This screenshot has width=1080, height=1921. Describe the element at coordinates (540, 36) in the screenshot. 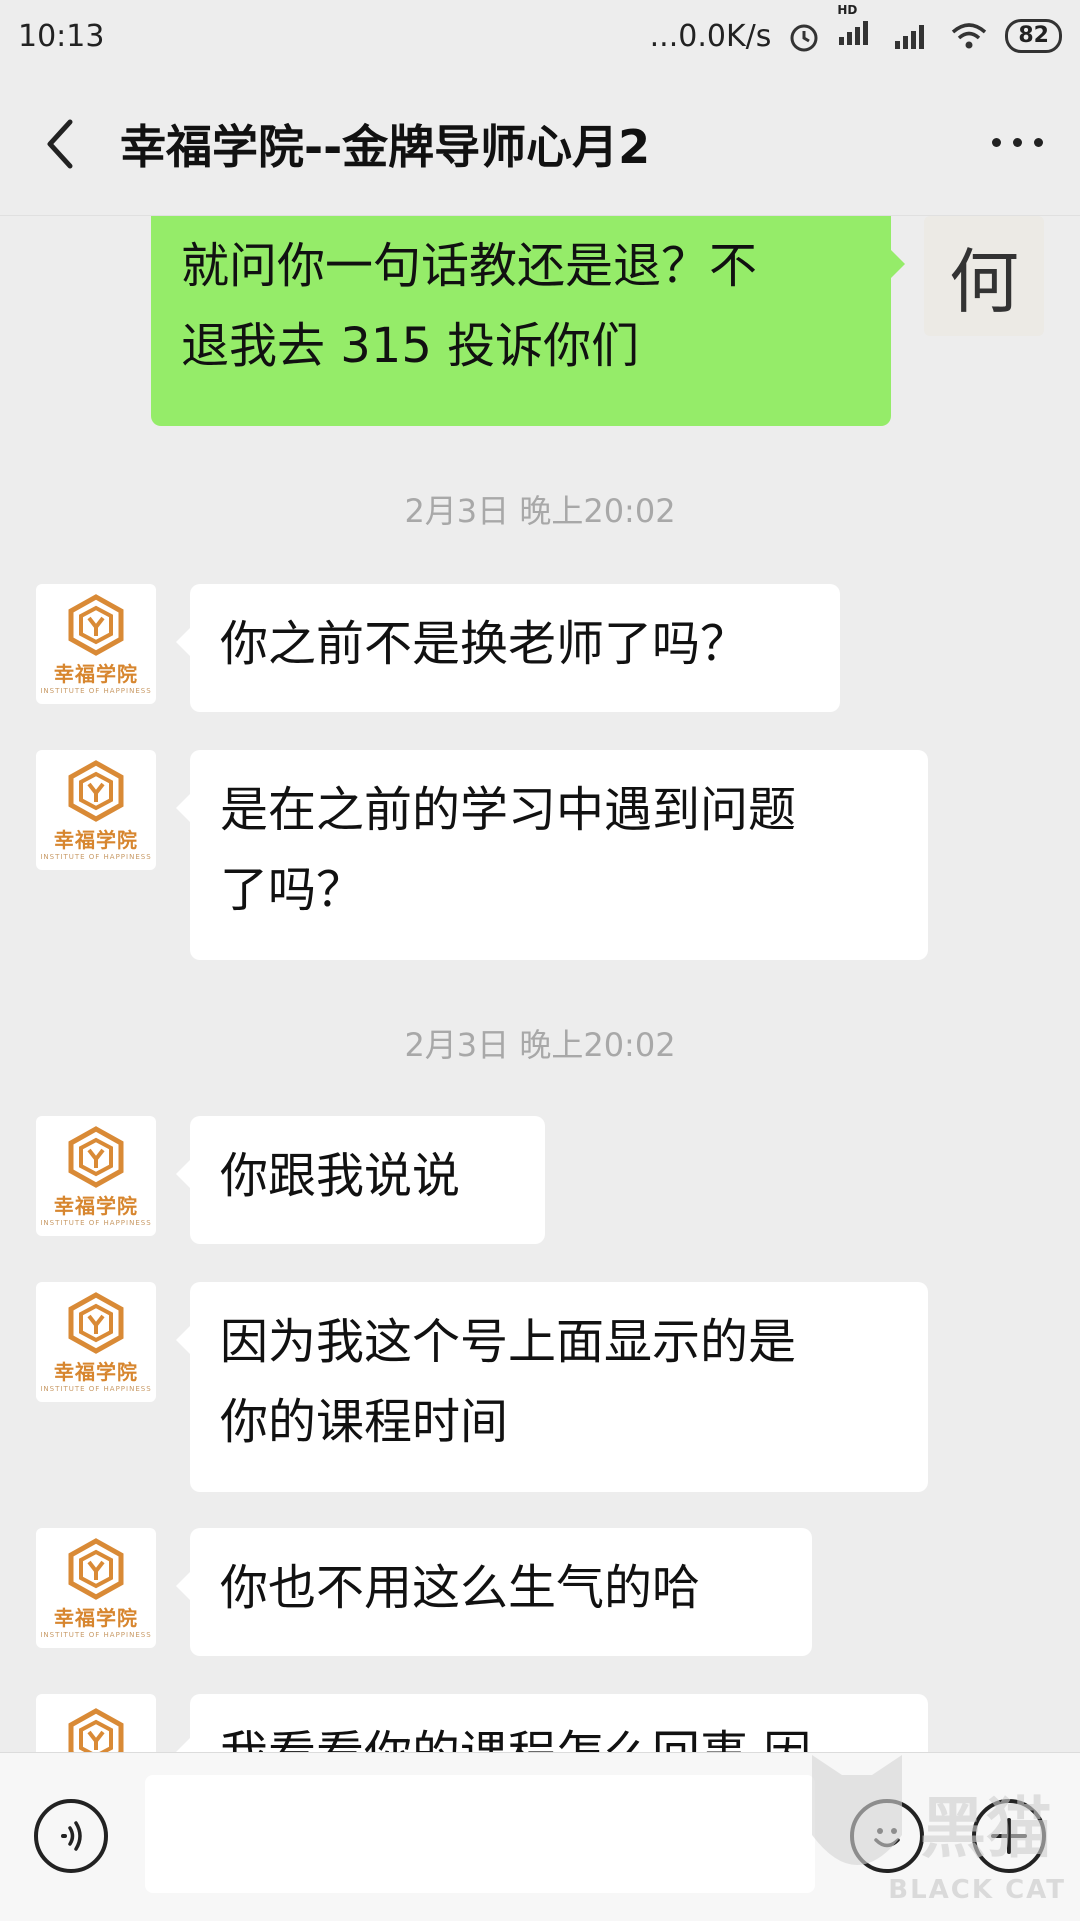

I see `status-bar: 10:13 ...0.0K/s HD 82` at that location.